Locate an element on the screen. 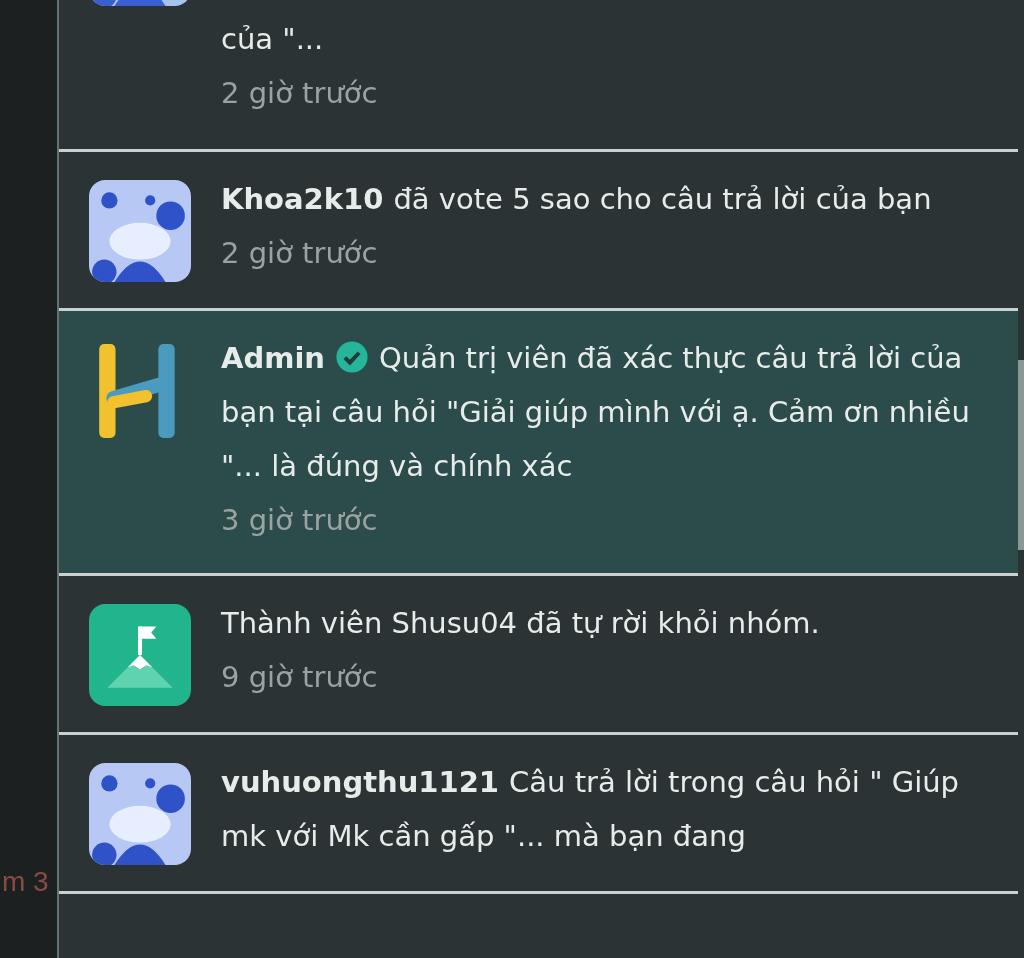  notification-message: Admin Quản trị viên đã xác thực câu trả lời của bạn tại câu hỏi "Giải giúp mình với ạ. Cảm ơn nhiều "... là đúng và chính xác is located at coordinates (596, 412).